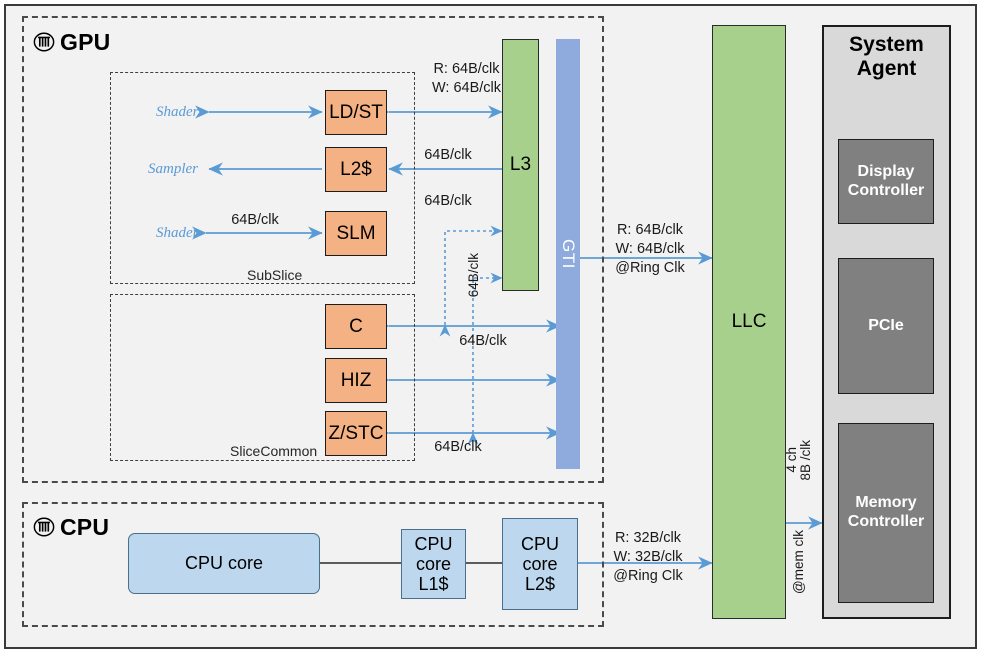 The width and height of the screenshot is (981, 653). Describe the element at coordinates (356, 169) in the screenshot. I see `block-l2-cache: L2$` at that location.